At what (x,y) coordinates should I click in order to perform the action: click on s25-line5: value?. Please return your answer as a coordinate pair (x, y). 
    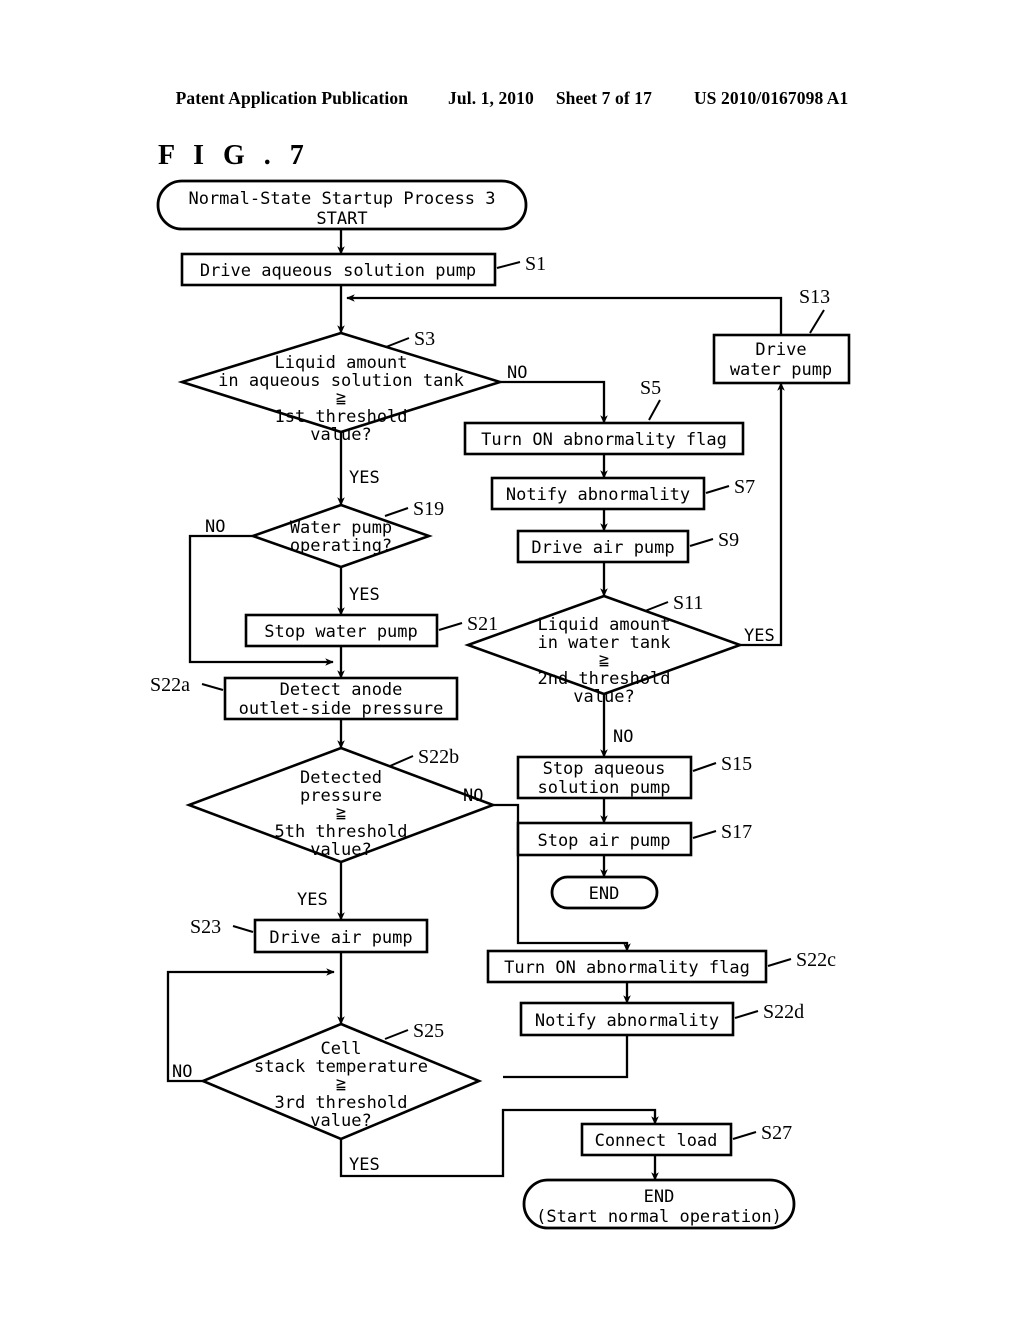
    Looking at the image, I should click on (340, 1121).